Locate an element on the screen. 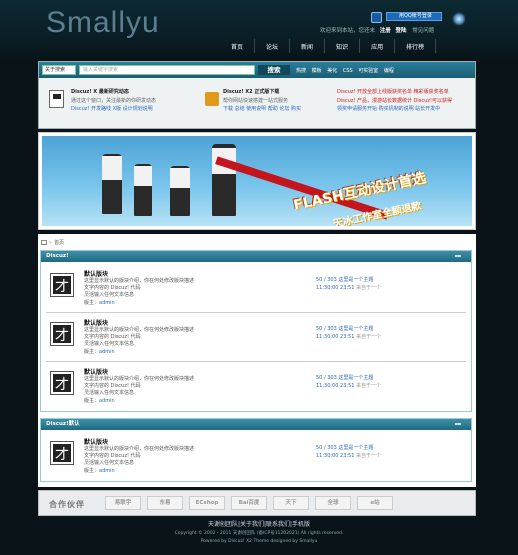  breadcrumb: » 首页 is located at coordinates (52, 242).